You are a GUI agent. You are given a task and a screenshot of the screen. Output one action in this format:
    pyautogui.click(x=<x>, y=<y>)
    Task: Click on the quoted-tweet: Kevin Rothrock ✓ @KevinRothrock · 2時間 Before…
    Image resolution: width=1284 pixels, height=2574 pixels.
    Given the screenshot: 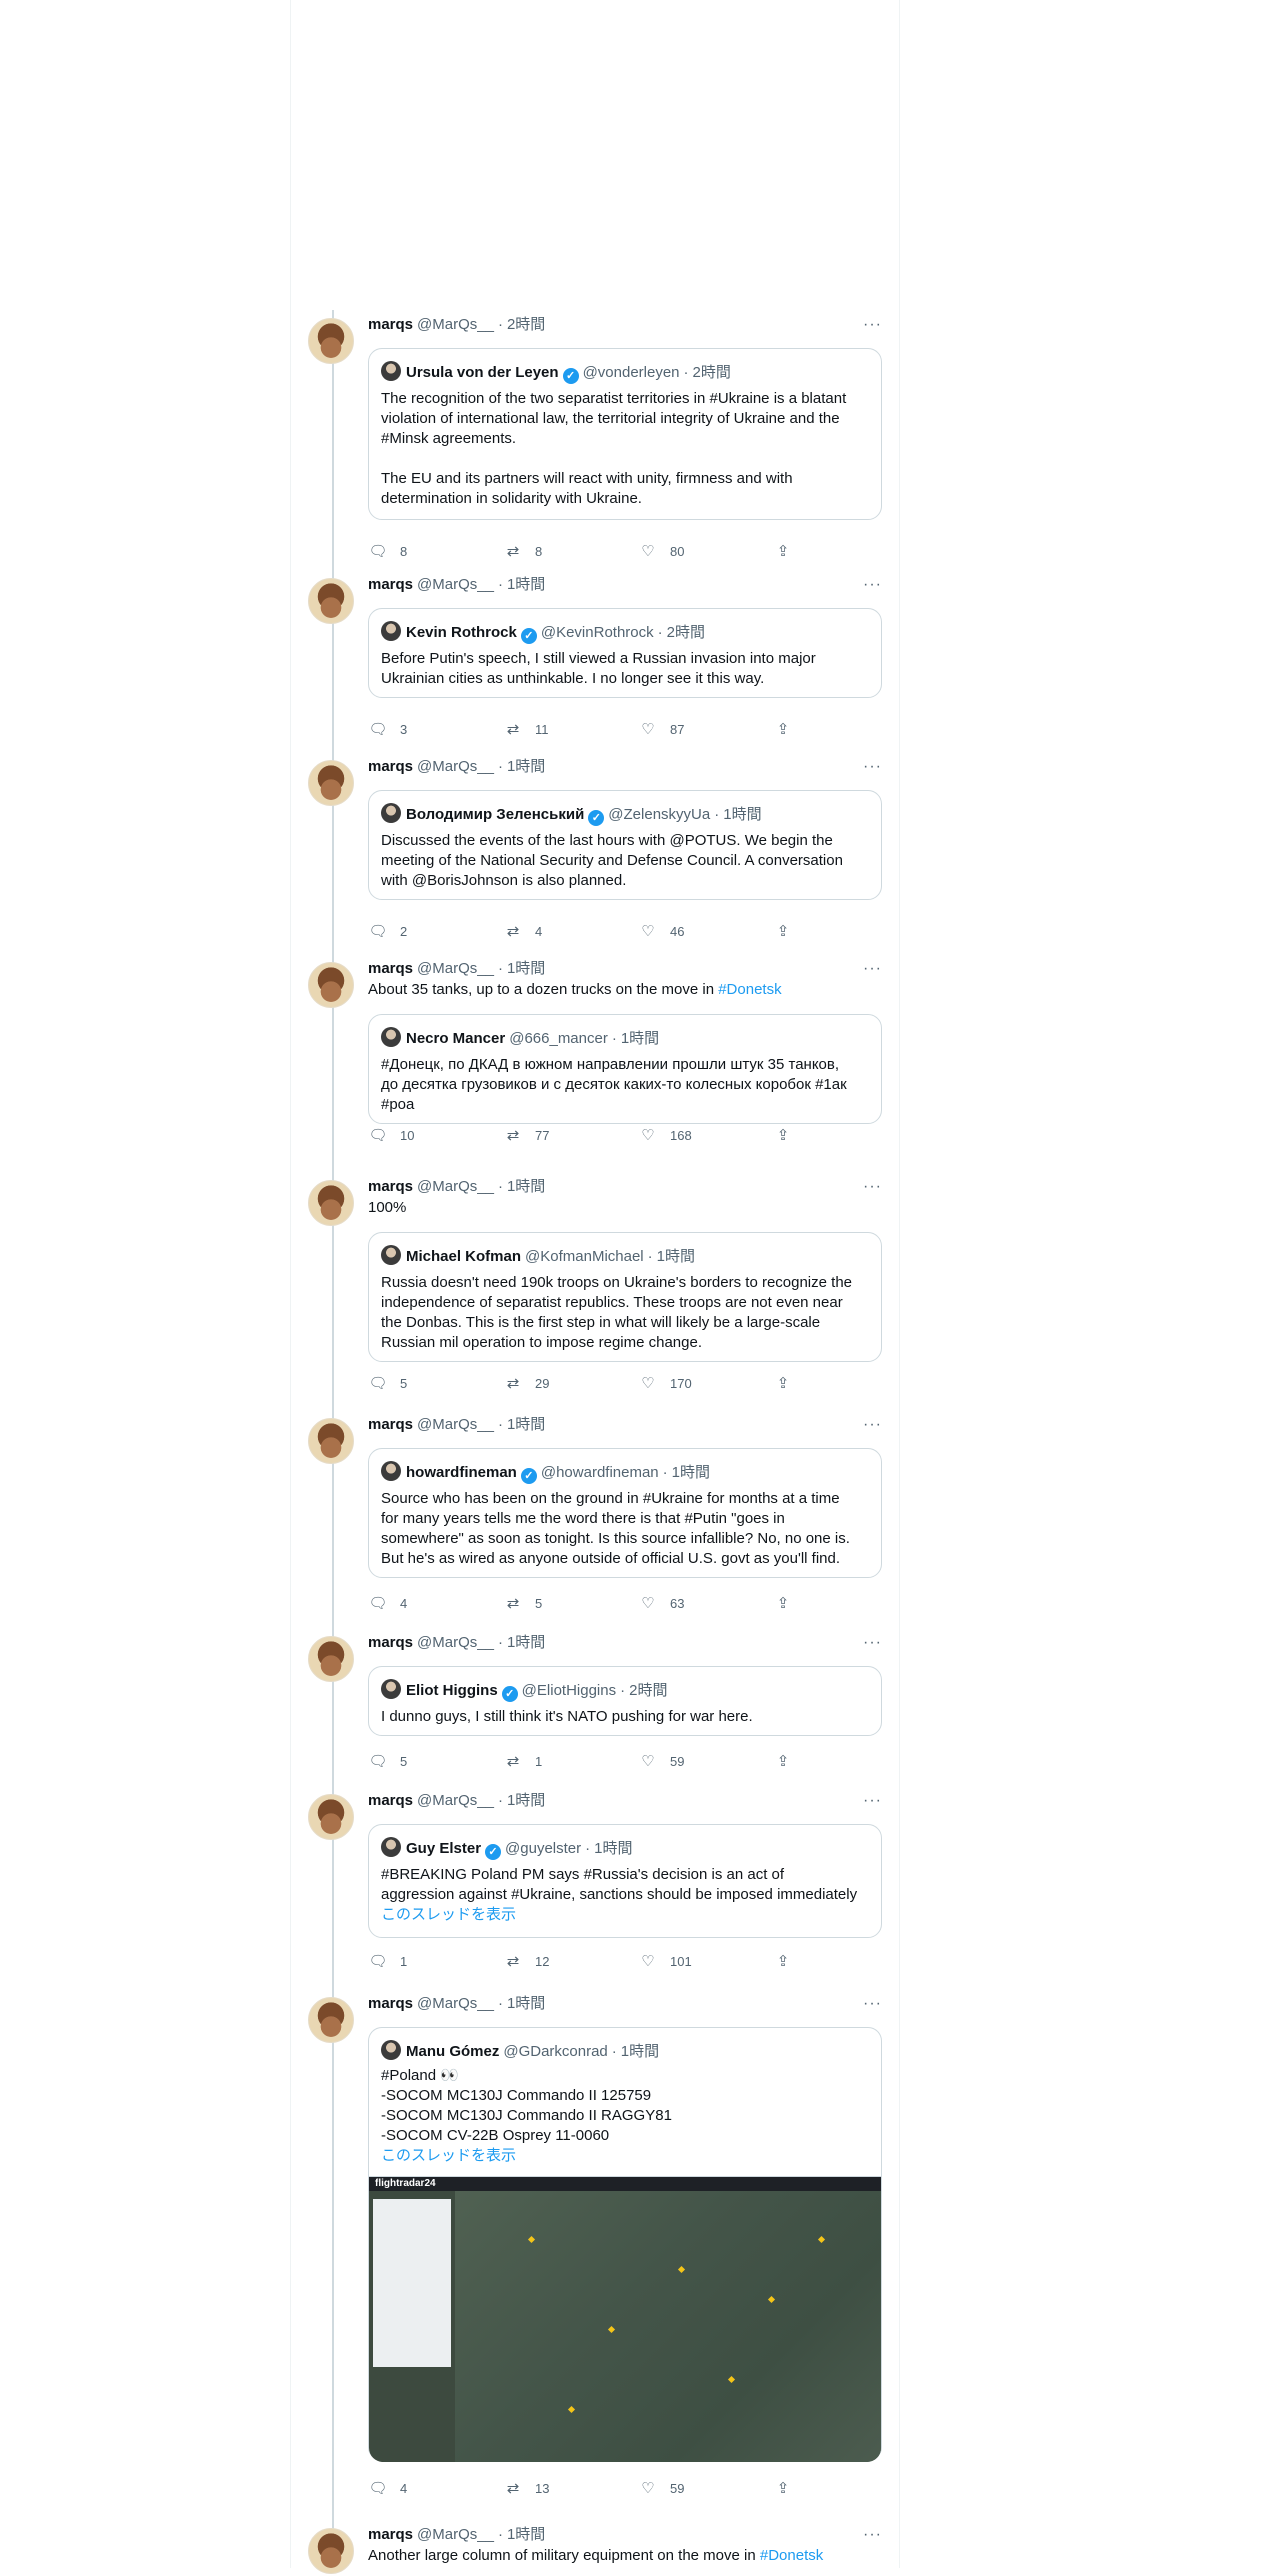 What is the action you would take?
    pyautogui.click(x=625, y=653)
    